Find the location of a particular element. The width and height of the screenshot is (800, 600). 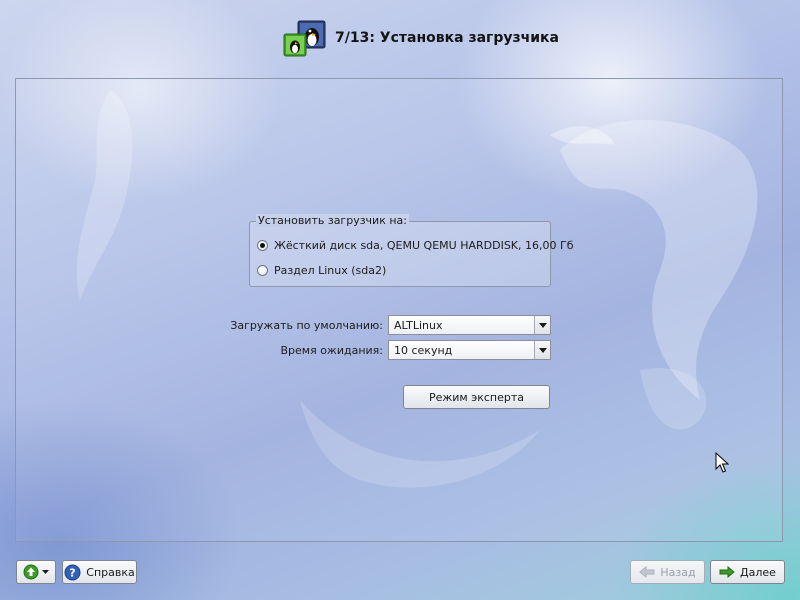

default-boot-value: ALTLinux is located at coordinates (418, 325).